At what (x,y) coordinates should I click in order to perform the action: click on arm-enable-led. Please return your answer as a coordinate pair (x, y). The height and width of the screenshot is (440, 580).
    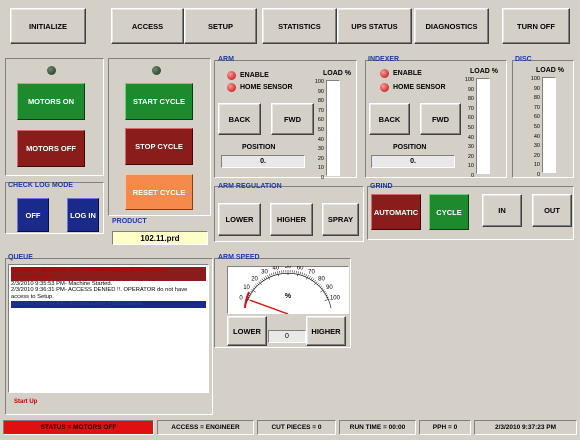
    Looking at the image, I should click on (231, 75).